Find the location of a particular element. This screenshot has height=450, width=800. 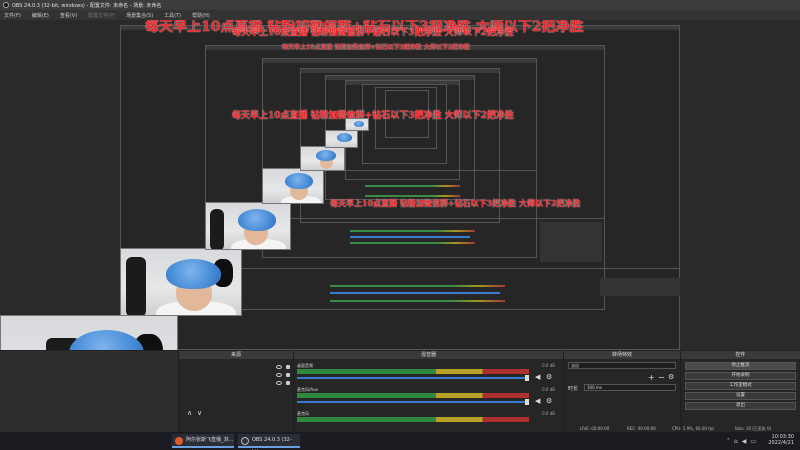

duration-input: 300 ms is located at coordinates (630, 387).